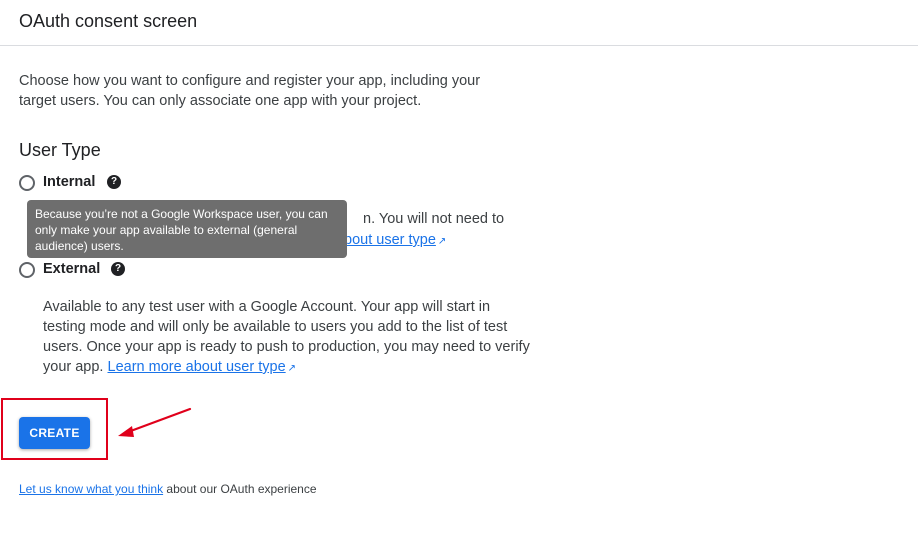 The height and width of the screenshot is (560, 918). Describe the element at coordinates (60, 150) in the screenshot. I see `user-type-heading: User Type` at that location.